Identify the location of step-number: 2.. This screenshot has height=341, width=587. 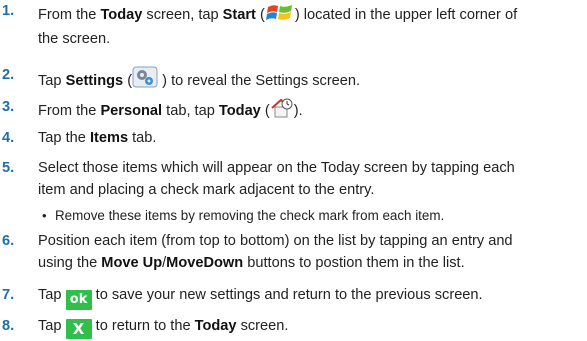
(8, 75).